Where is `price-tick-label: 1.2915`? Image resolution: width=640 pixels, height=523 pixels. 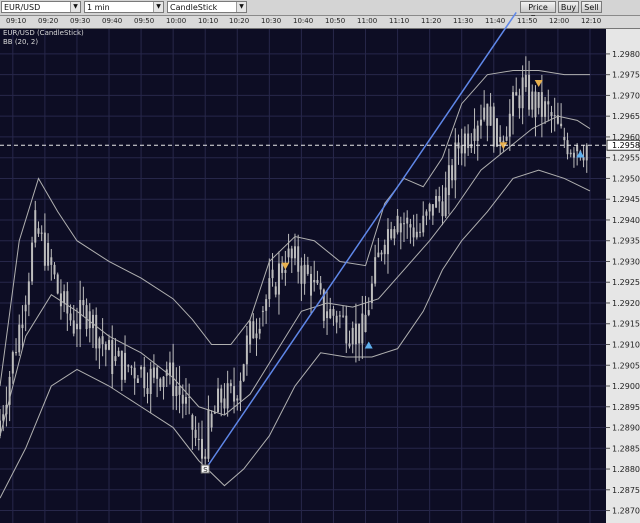
price-tick-label: 1.2915 is located at coordinates (626, 324).